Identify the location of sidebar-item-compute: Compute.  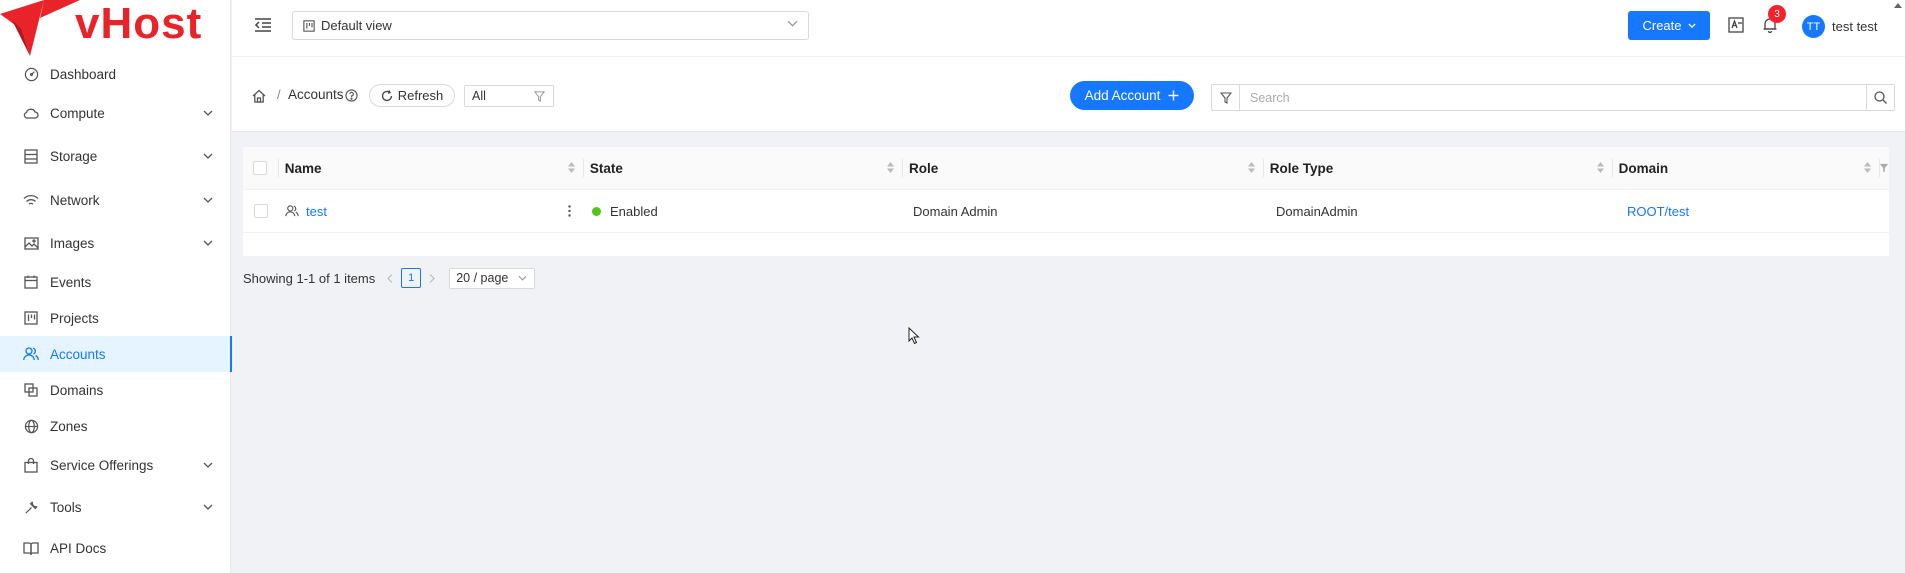
(115, 113).